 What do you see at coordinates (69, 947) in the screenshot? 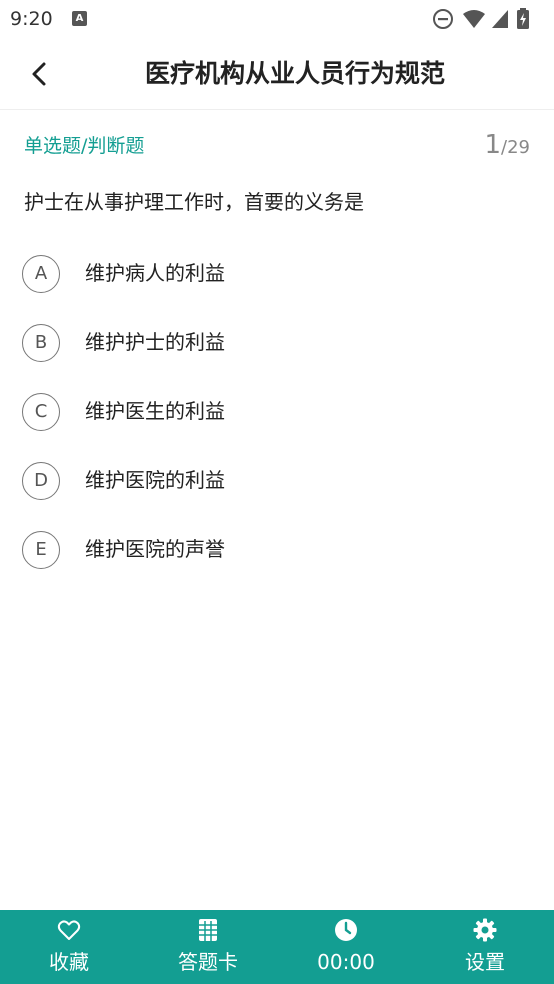
I see `favorite-button: 收藏` at bounding box center [69, 947].